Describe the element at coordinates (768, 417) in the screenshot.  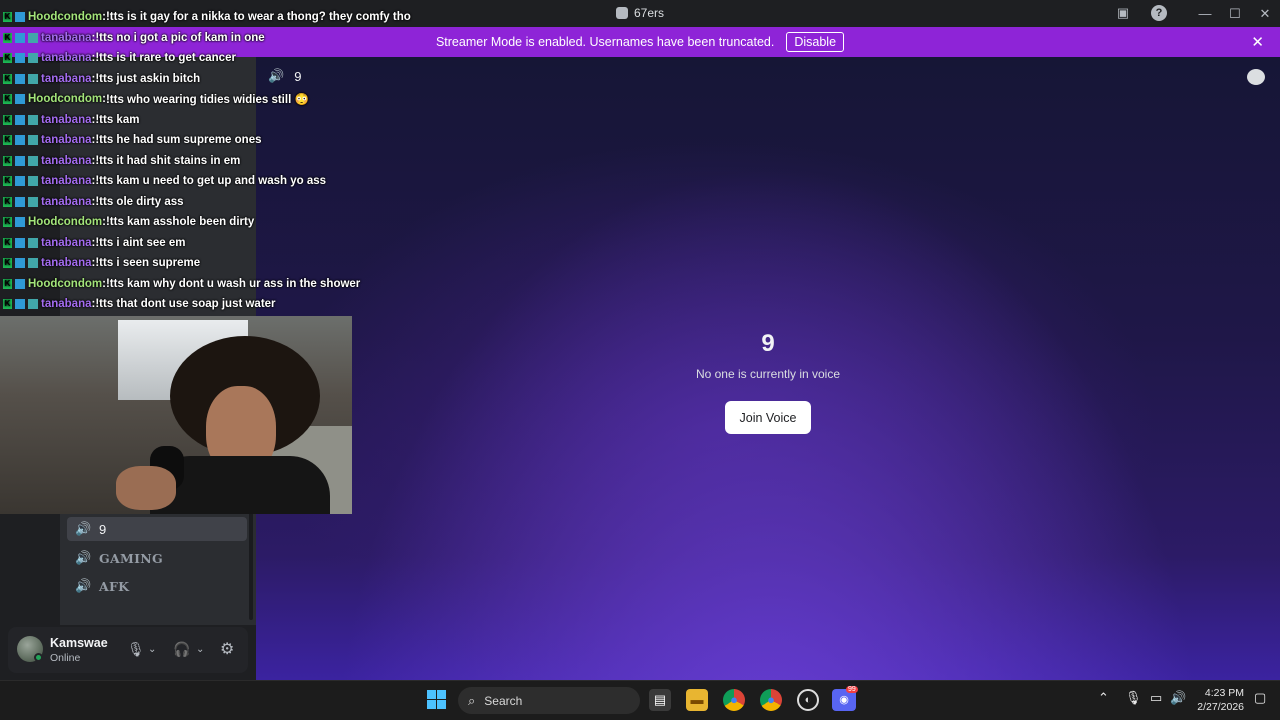
I see `join-voice-button: Join Voice` at that location.